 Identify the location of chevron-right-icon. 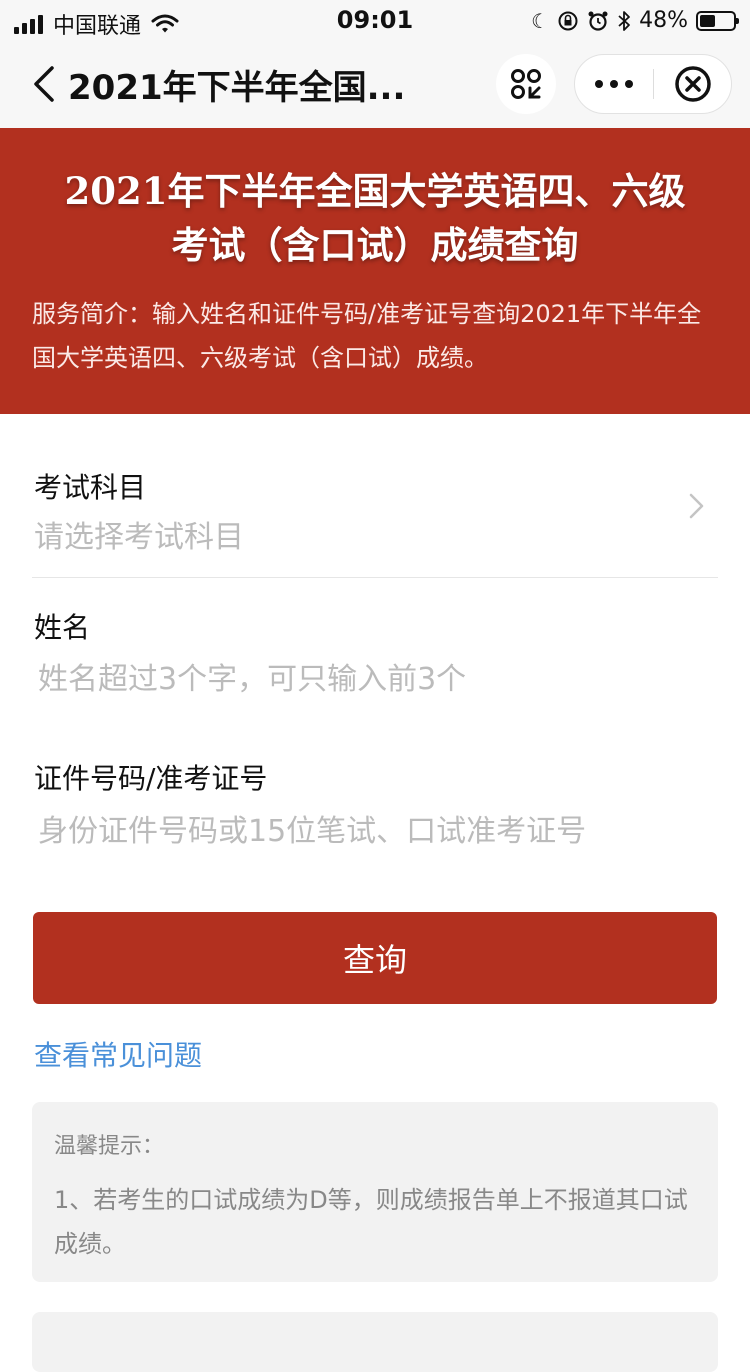
(696, 506).